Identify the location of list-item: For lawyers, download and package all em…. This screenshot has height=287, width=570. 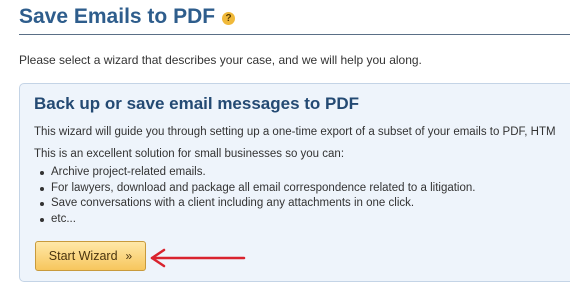
(257, 189).